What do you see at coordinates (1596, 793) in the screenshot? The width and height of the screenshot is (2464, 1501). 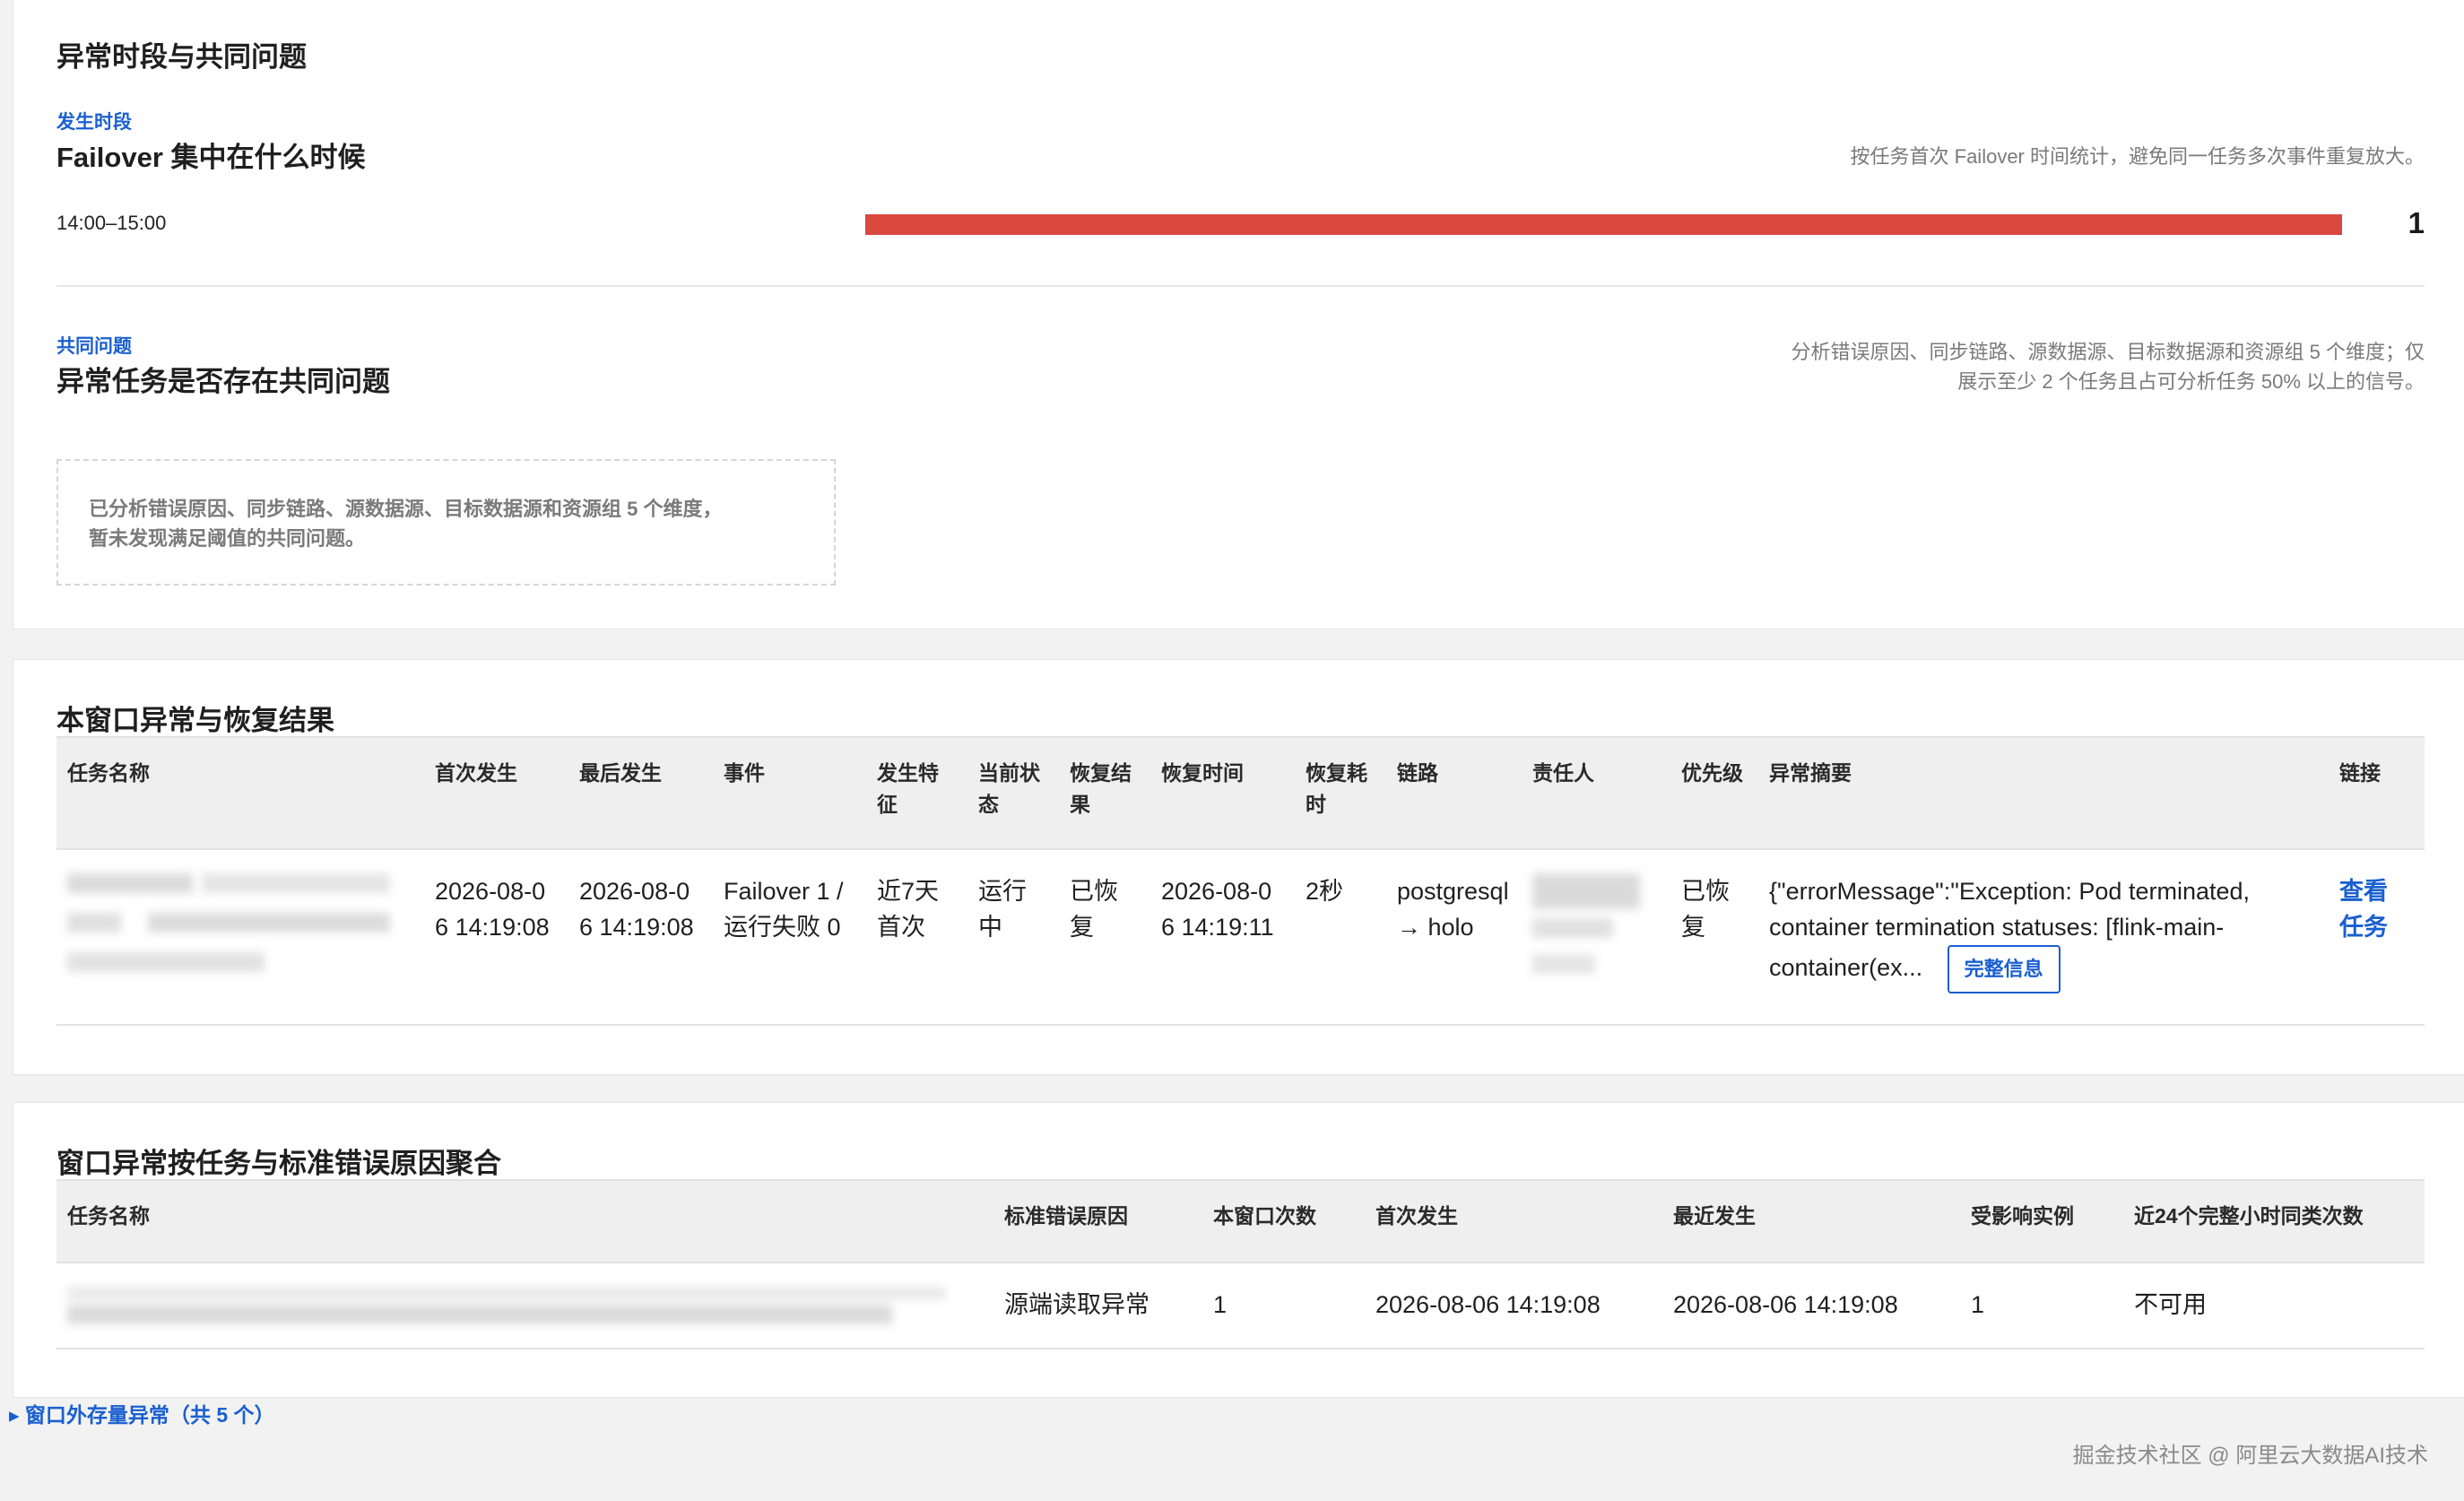 I see `col-owner: 责任人` at bounding box center [1596, 793].